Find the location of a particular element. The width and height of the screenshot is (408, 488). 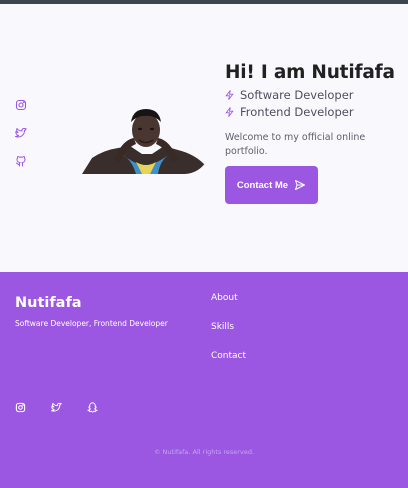

send-icon is located at coordinates (300, 185).